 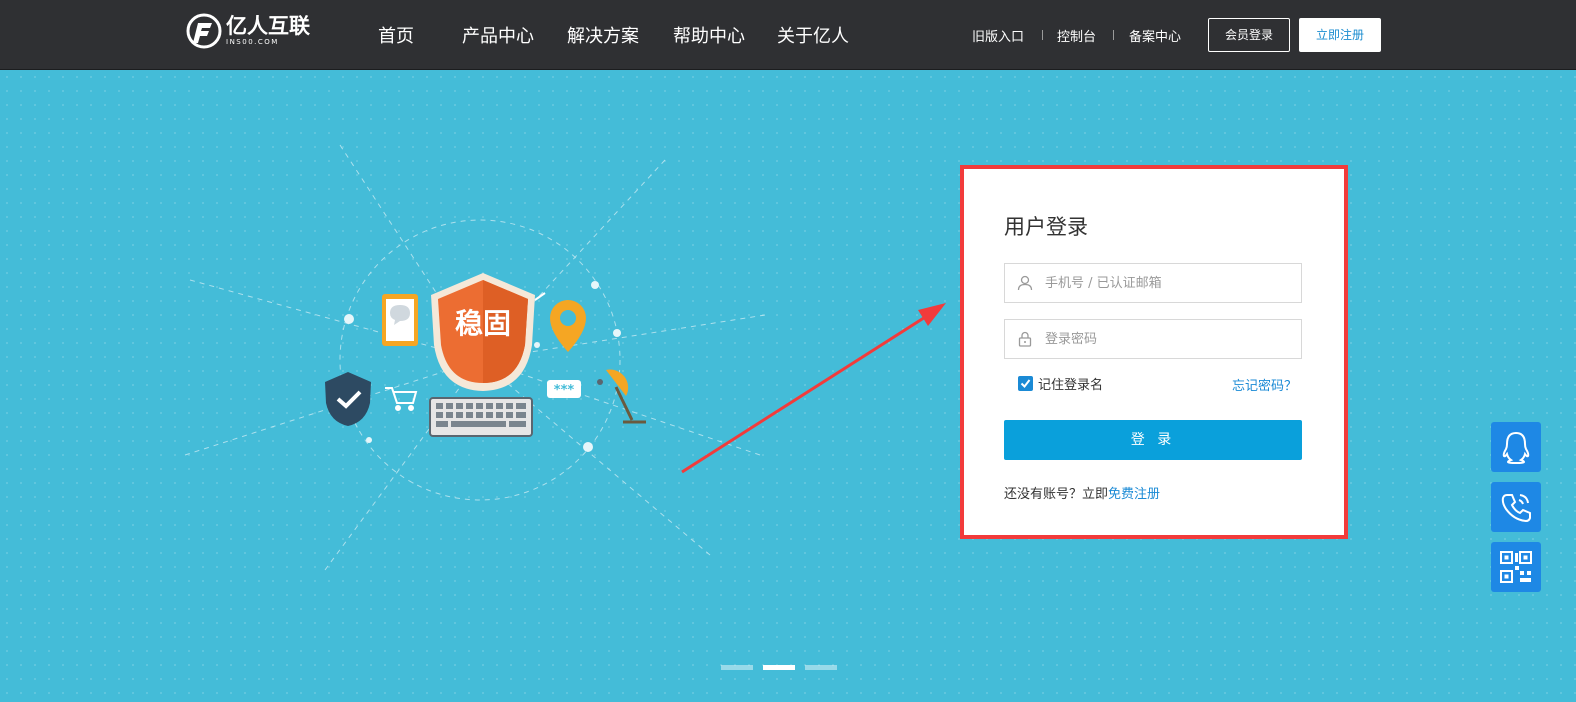 What do you see at coordinates (1340, 35) in the screenshot?
I see `register-now-button: 立即注册` at bounding box center [1340, 35].